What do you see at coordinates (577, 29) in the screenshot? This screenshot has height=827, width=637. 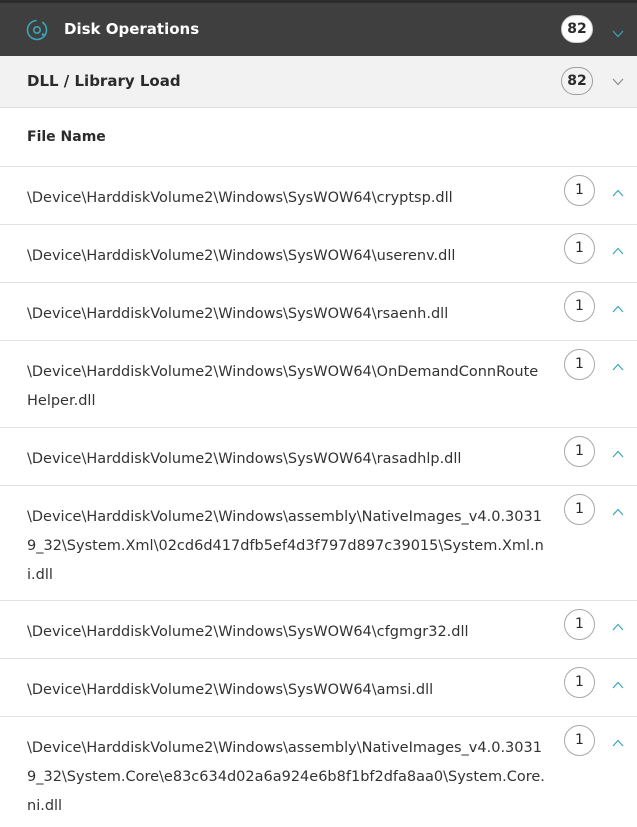 I see `panel-count-badge: 82` at bounding box center [577, 29].